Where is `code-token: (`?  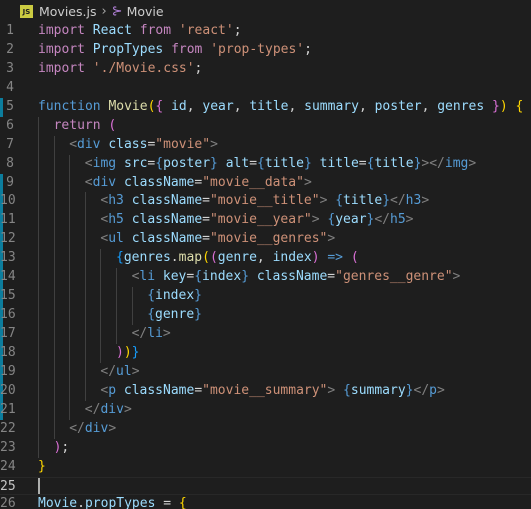 code-token: ( is located at coordinates (206, 258).